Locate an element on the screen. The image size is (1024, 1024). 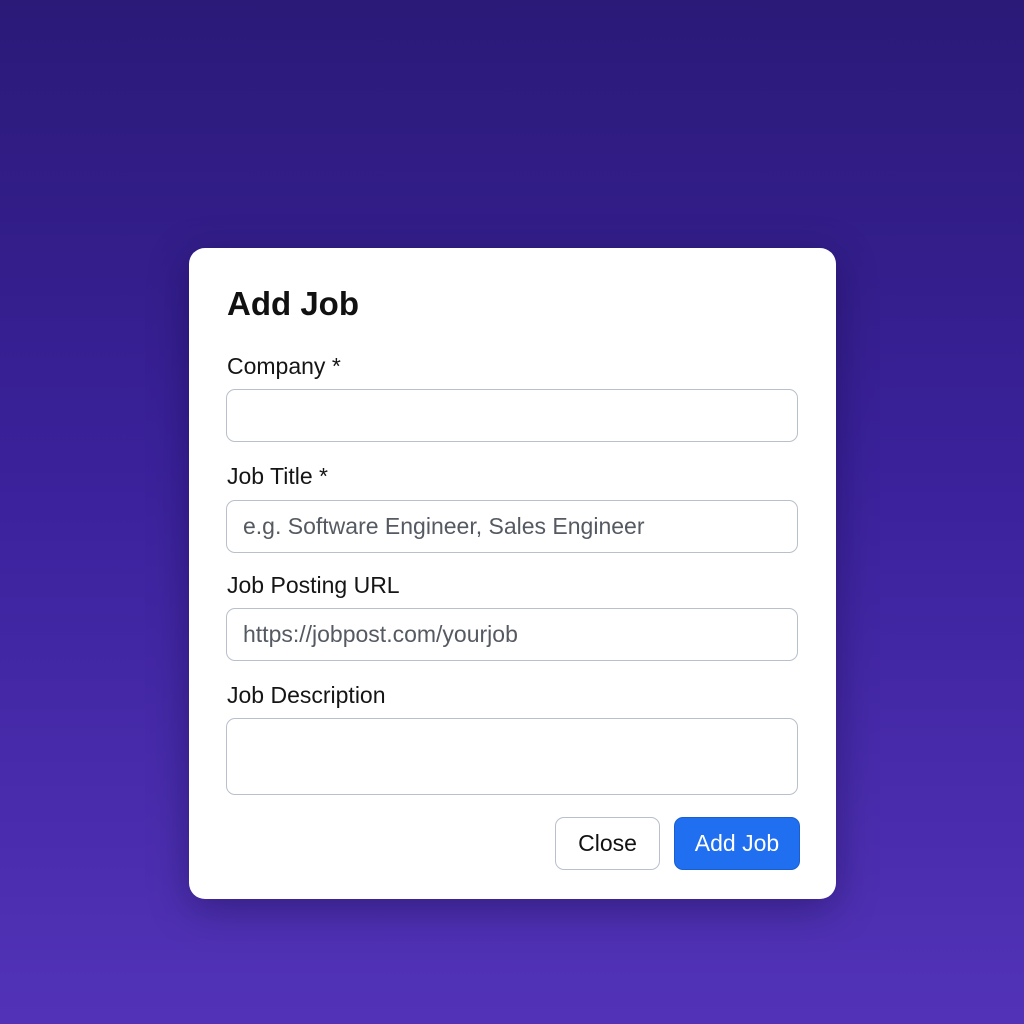
add-job-button: Add Job is located at coordinates (737, 843).